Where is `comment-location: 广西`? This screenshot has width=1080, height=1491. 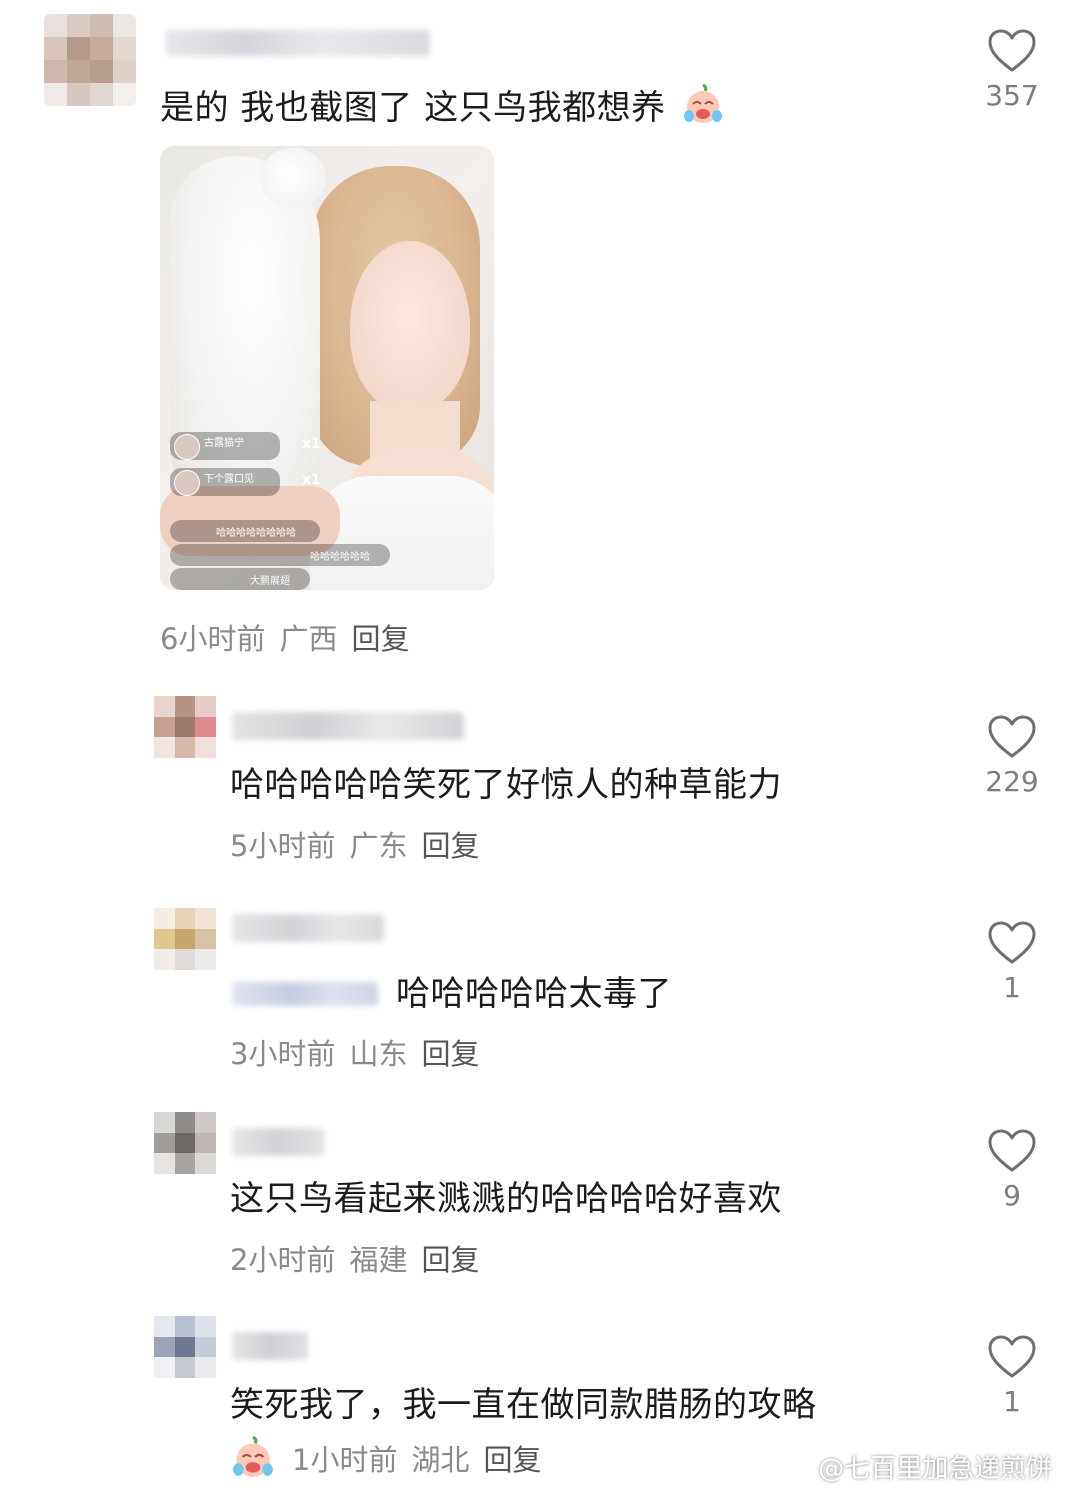
comment-location: 广西 is located at coordinates (308, 639).